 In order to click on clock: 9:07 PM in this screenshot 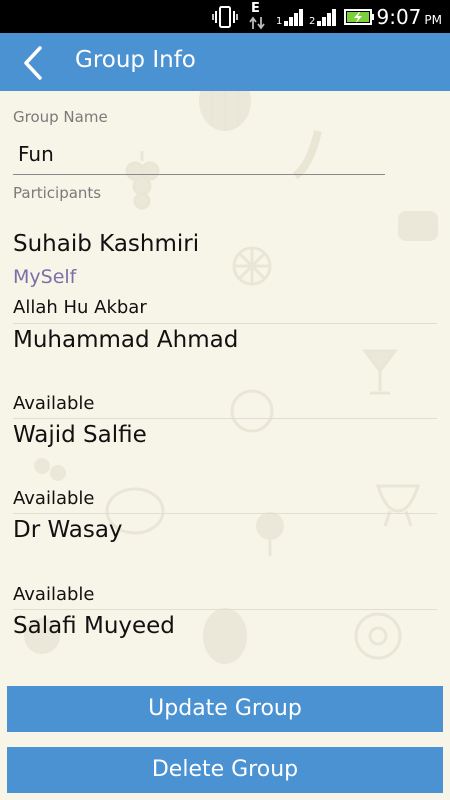, I will do `click(409, 17)`.